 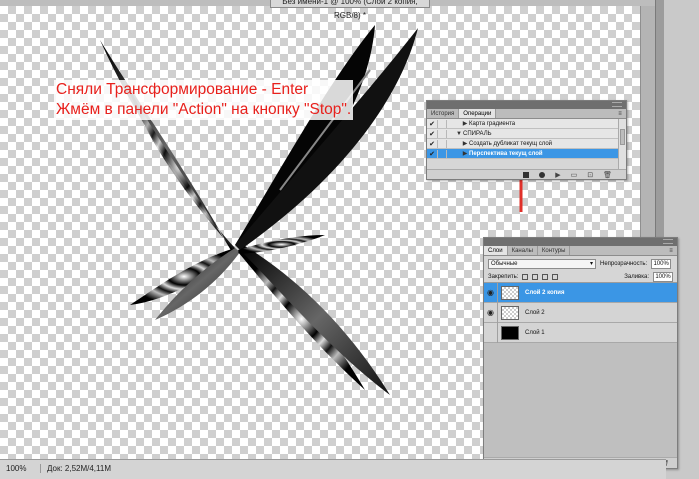 I want to click on fill-input: 100%, so click(x=663, y=276).